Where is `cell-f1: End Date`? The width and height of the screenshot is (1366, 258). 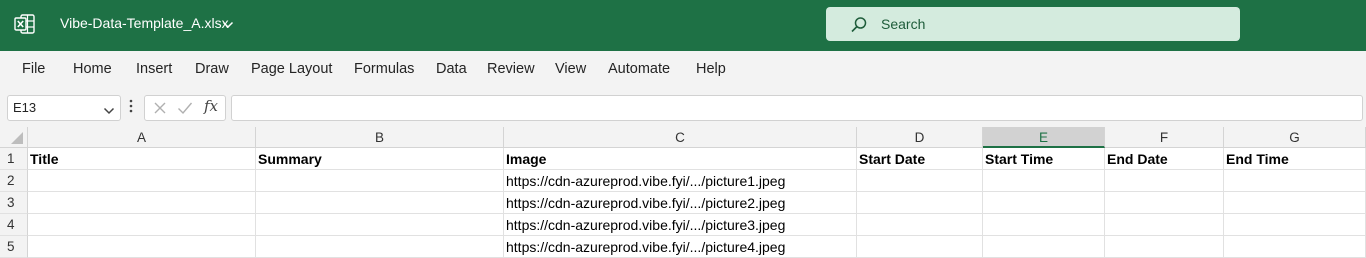 cell-f1: End Date is located at coordinates (1164, 159).